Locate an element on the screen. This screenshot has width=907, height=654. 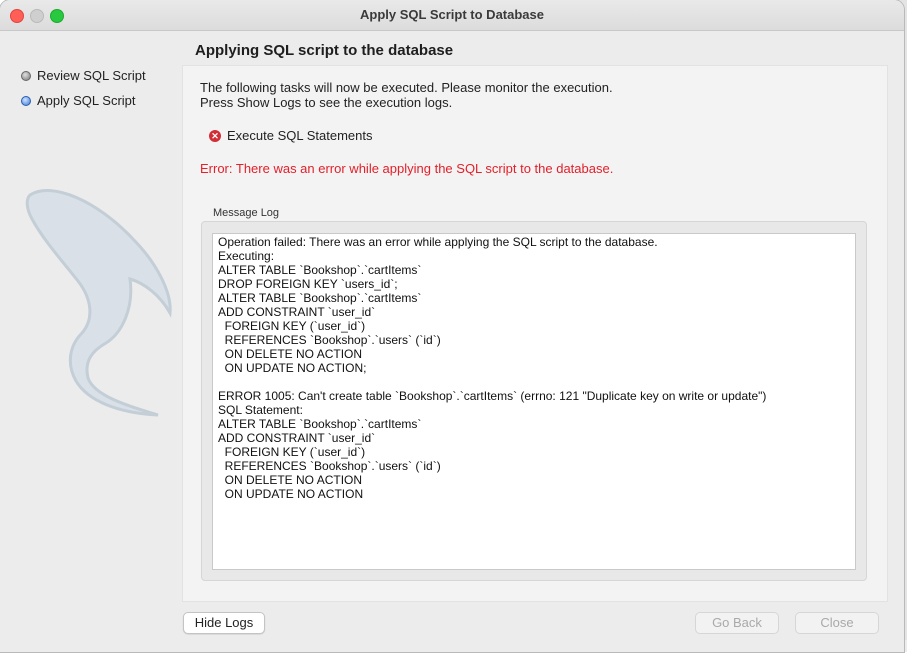
dolphin-watermark-icon is located at coordinates (98, 303).